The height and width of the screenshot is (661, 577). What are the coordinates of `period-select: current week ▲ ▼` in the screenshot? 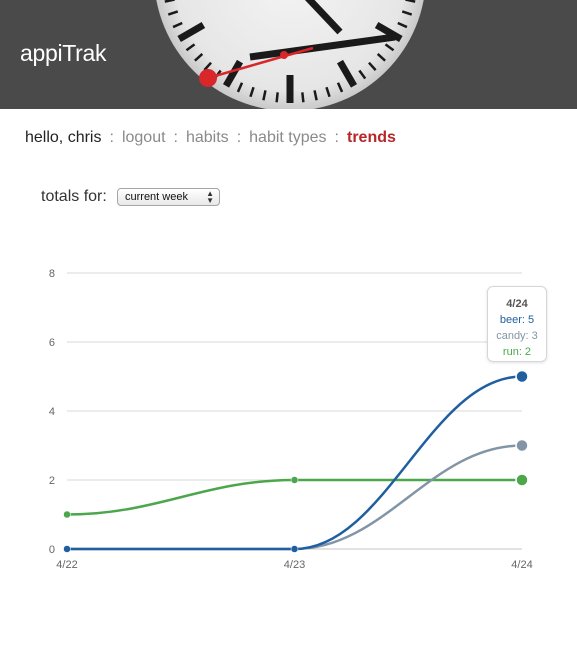 It's located at (168, 197).